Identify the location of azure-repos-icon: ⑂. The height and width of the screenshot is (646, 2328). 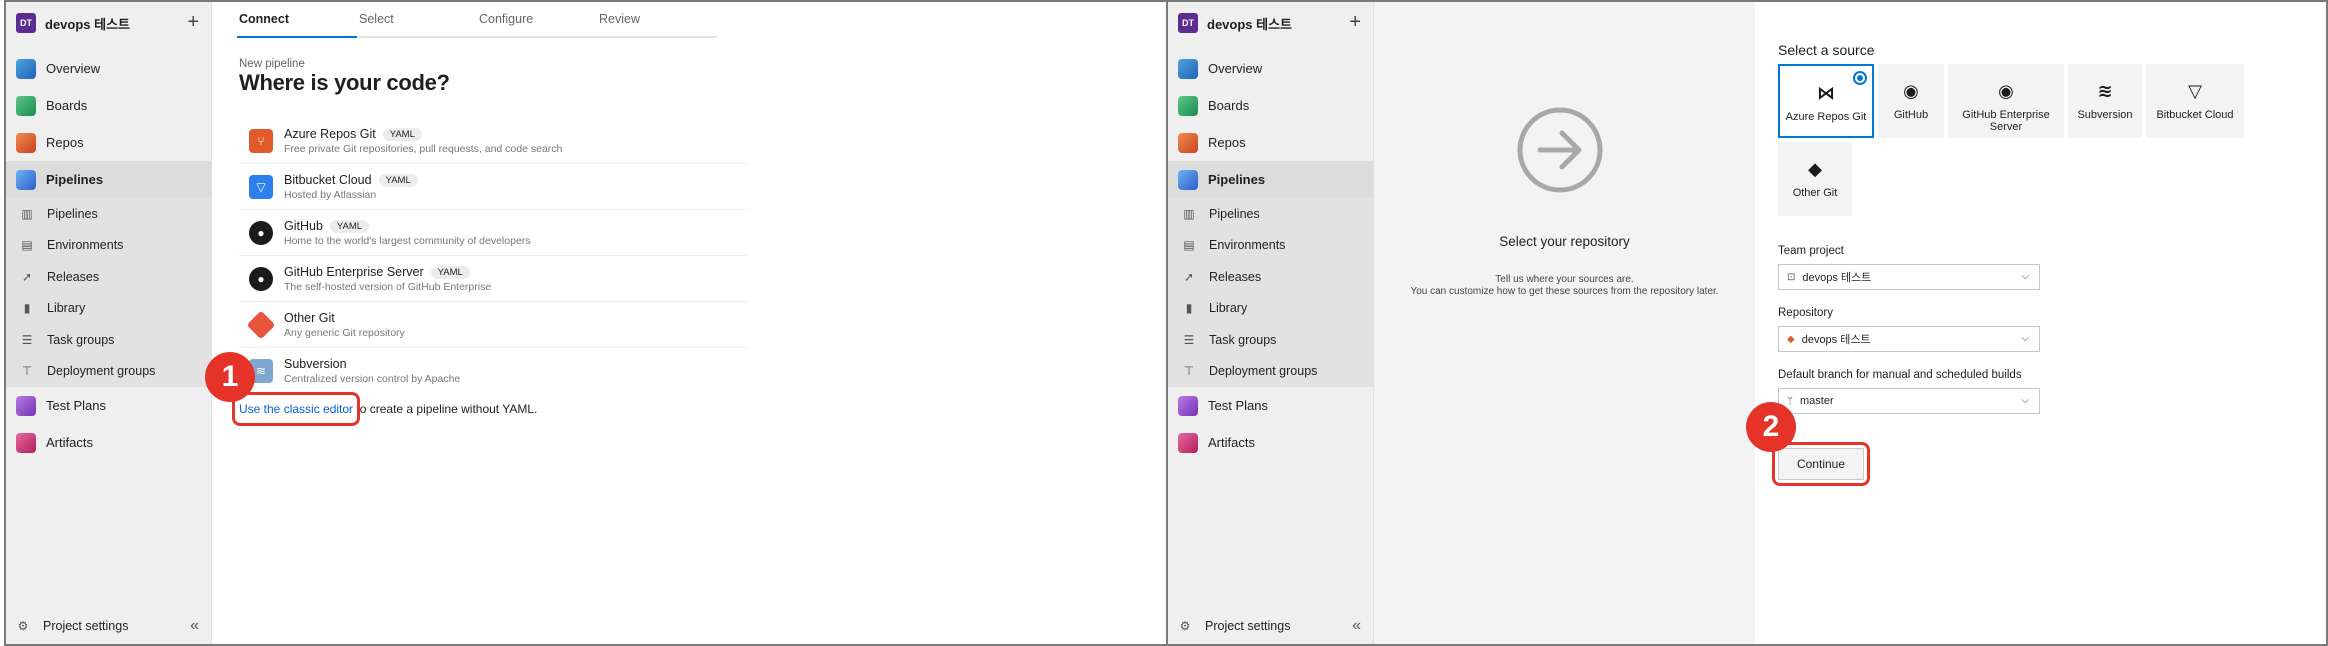
(261, 140).